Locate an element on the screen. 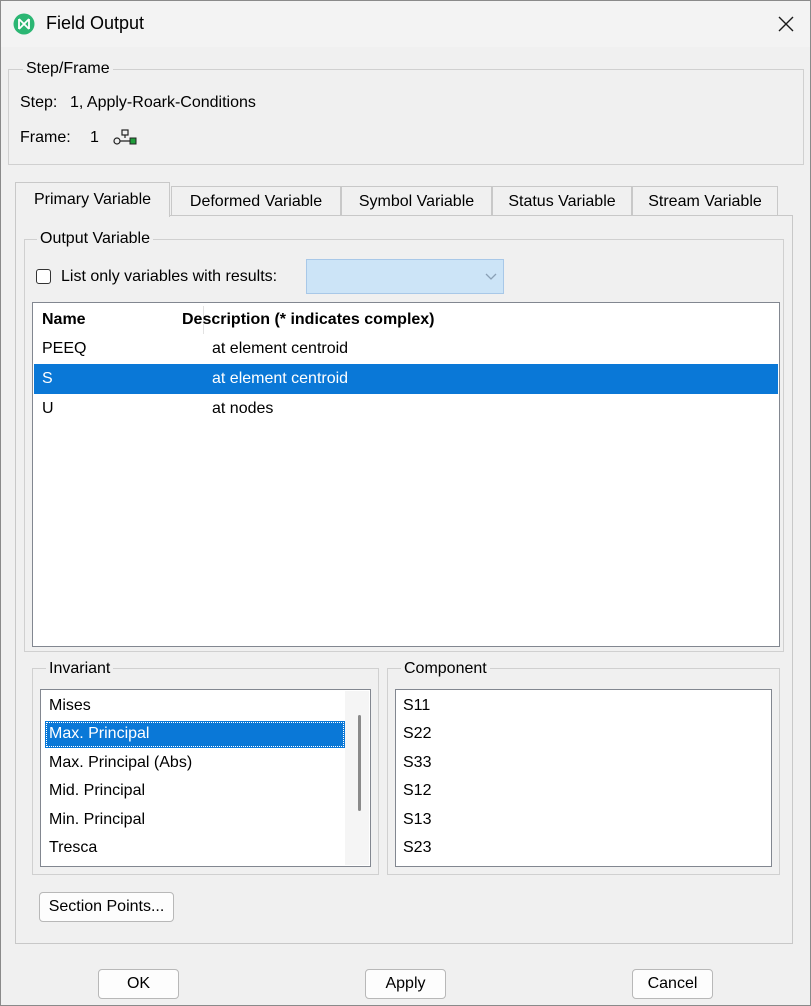 The width and height of the screenshot is (811, 1006). list-item: Mises is located at coordinates (195, 706).